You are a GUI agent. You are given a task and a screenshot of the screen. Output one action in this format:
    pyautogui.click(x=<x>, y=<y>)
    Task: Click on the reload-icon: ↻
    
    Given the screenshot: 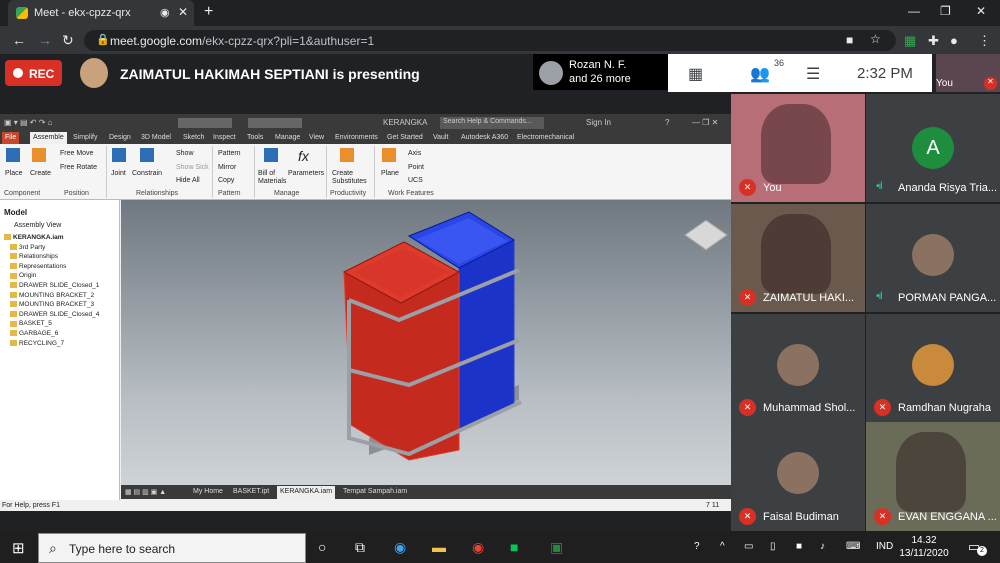 What is the action you would take?
    pyautogui.click(x=68, y=40)
    